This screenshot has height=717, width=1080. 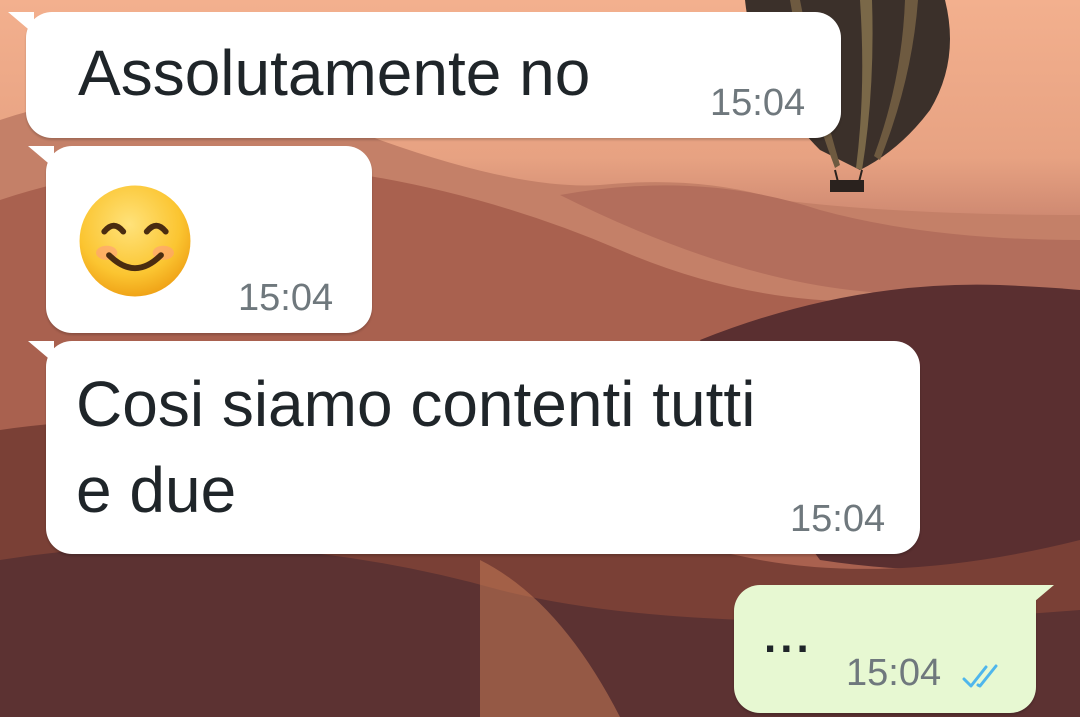 What do you see at coordinates (980, 676) in the screenshot?
I see `read-double-check-icon` at bounding box center [980, 676].